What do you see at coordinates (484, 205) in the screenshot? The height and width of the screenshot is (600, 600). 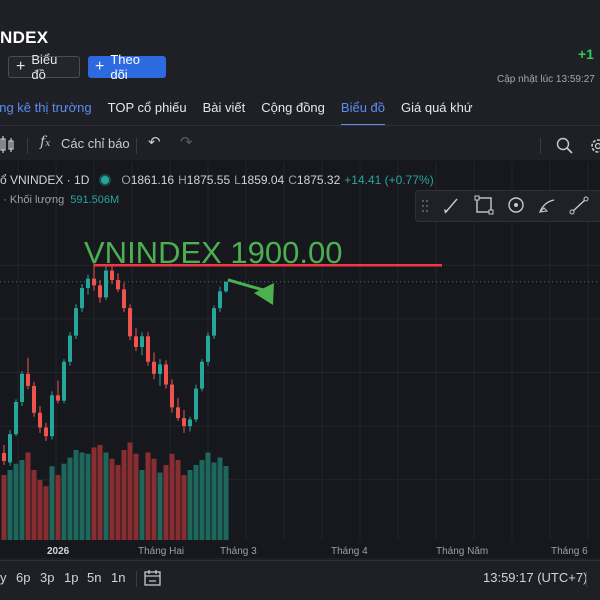 I see `rectangle-icon` at bounding box center [484, 205].